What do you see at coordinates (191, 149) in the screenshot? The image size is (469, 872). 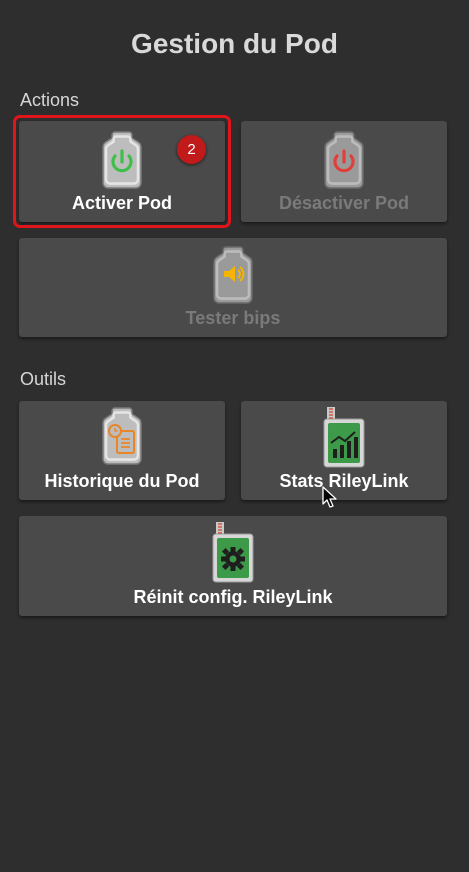 I see `step-badge: 2` at bounding box center [191, 149].